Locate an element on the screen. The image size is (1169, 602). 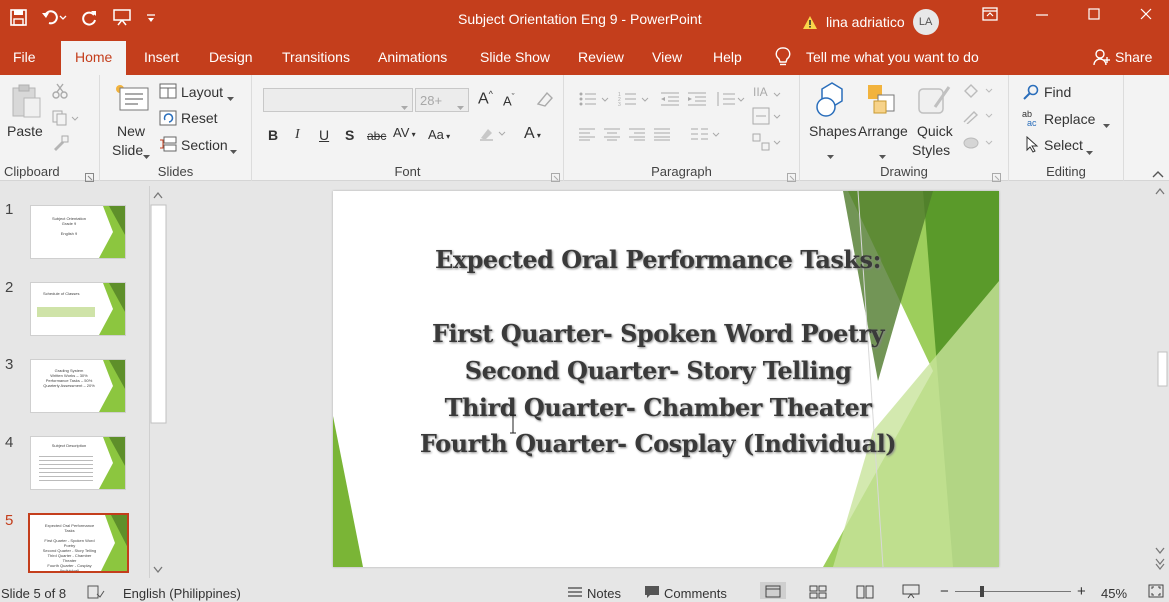
find-button: Find is located at coordinates (1057, 92).